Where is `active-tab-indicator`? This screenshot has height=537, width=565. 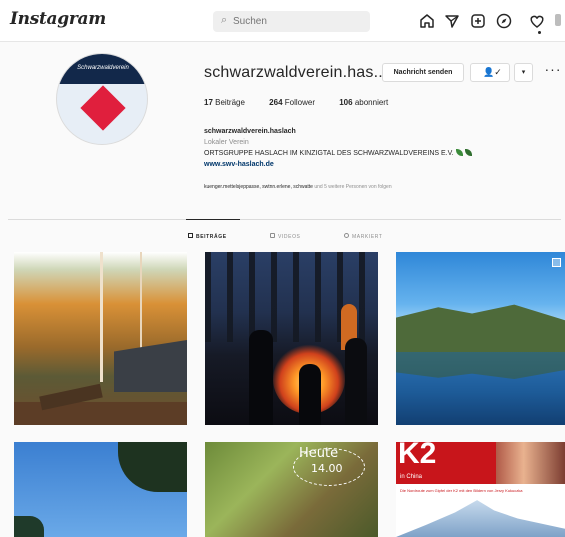
active-tab-indicator is located at coordinates (213, 219).